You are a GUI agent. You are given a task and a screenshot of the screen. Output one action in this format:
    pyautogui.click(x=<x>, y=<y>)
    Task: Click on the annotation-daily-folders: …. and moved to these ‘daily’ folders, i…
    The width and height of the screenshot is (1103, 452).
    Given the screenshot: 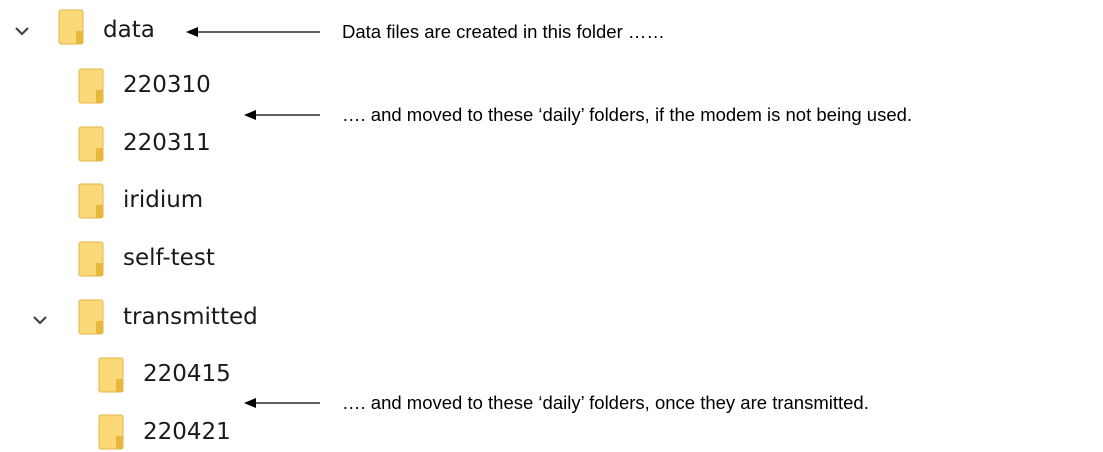 What is the action you would take?
    pyautogui.click(x=627, y=114)
    